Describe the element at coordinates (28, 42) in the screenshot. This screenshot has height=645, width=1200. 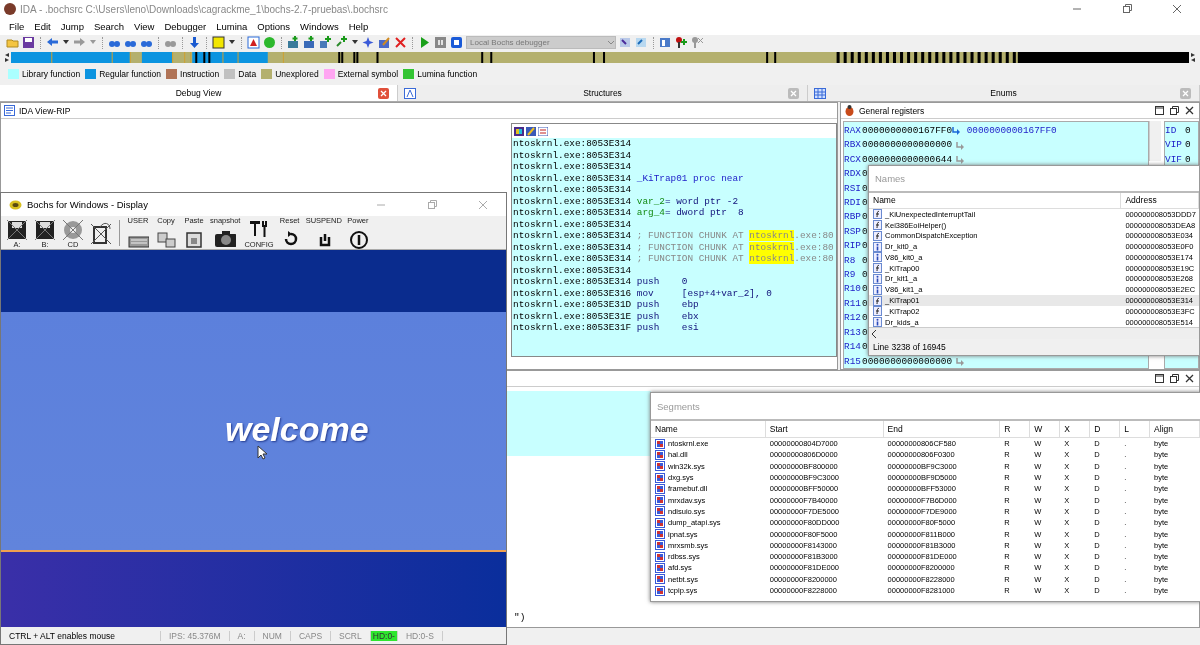
I see `save-icon` at that location.